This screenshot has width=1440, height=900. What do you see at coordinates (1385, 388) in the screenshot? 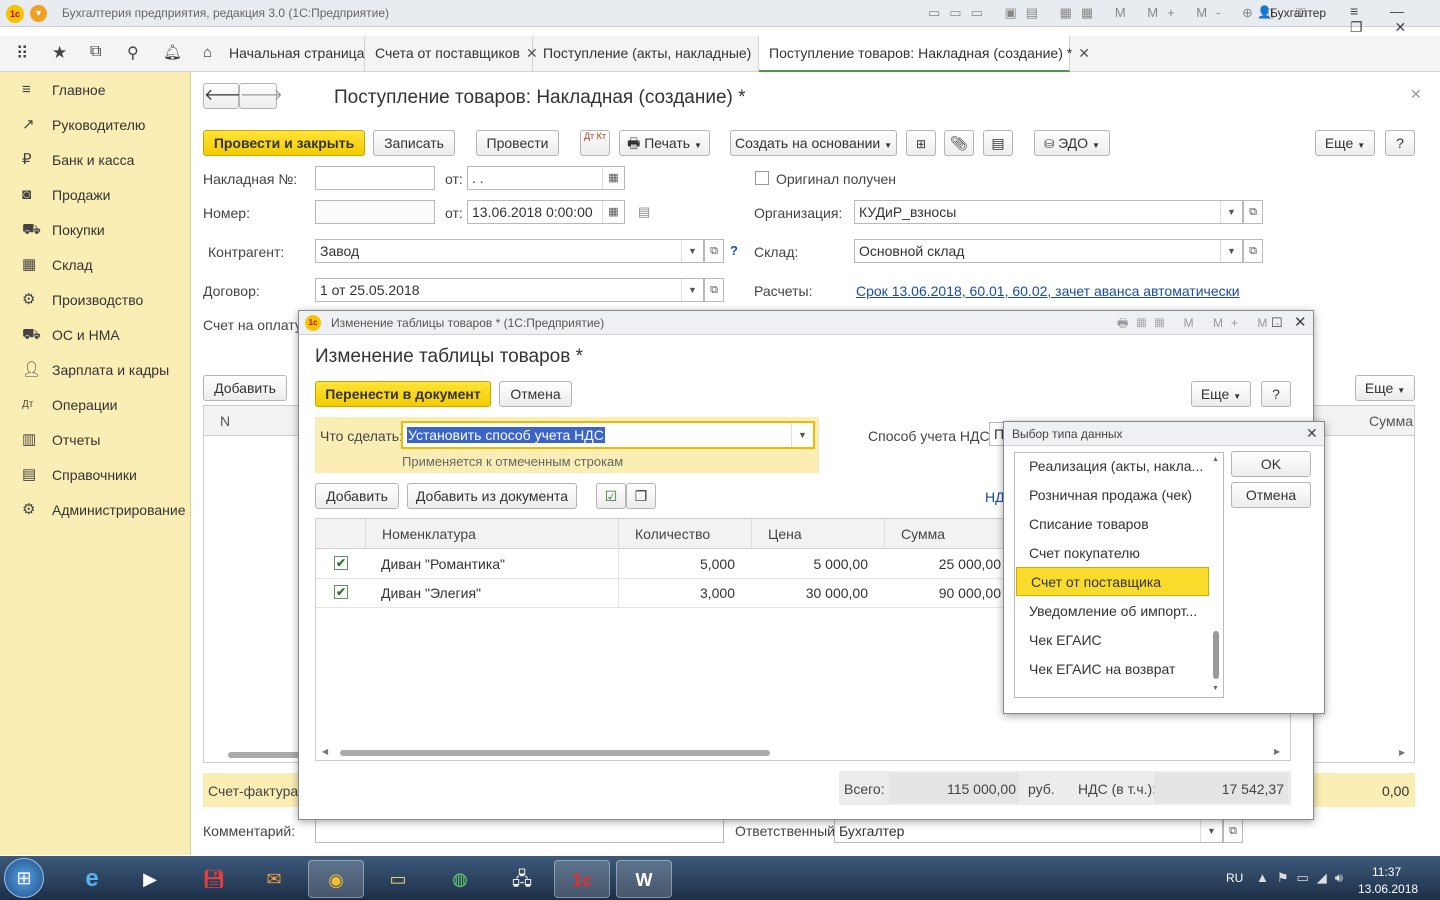
I see `more-table-button: Еще ▼` at bounding box center [1385, 388].